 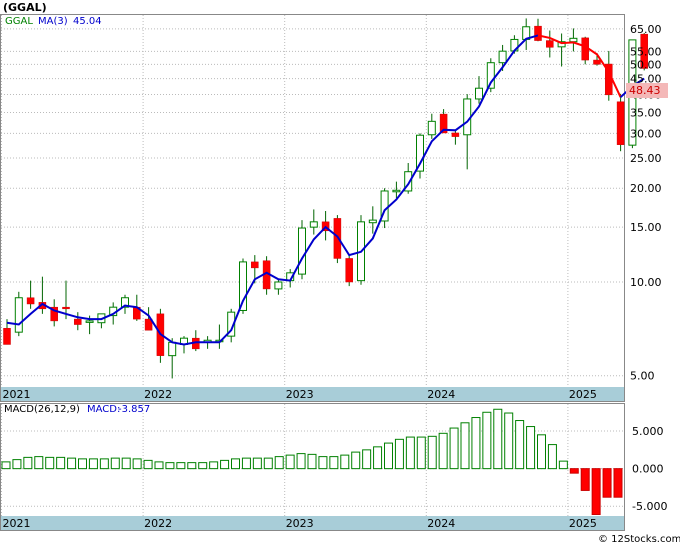 What do you see at coordinates (19, 21) in the screenshot?
I see `legend-symbol: GGAL` at bounding box center [19, 21].